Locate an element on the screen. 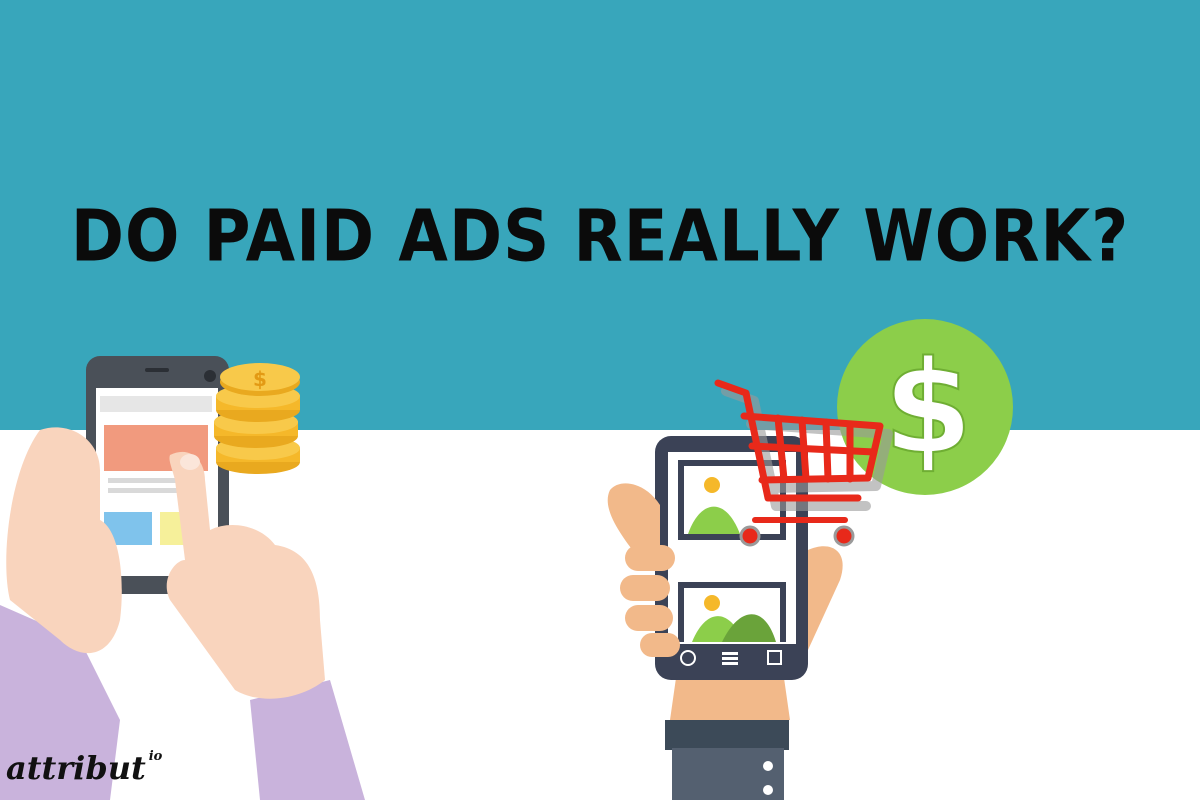 This screenshot has height=800, width=1200. brand-logo-suffix: io is located at coordinates (155, 756).